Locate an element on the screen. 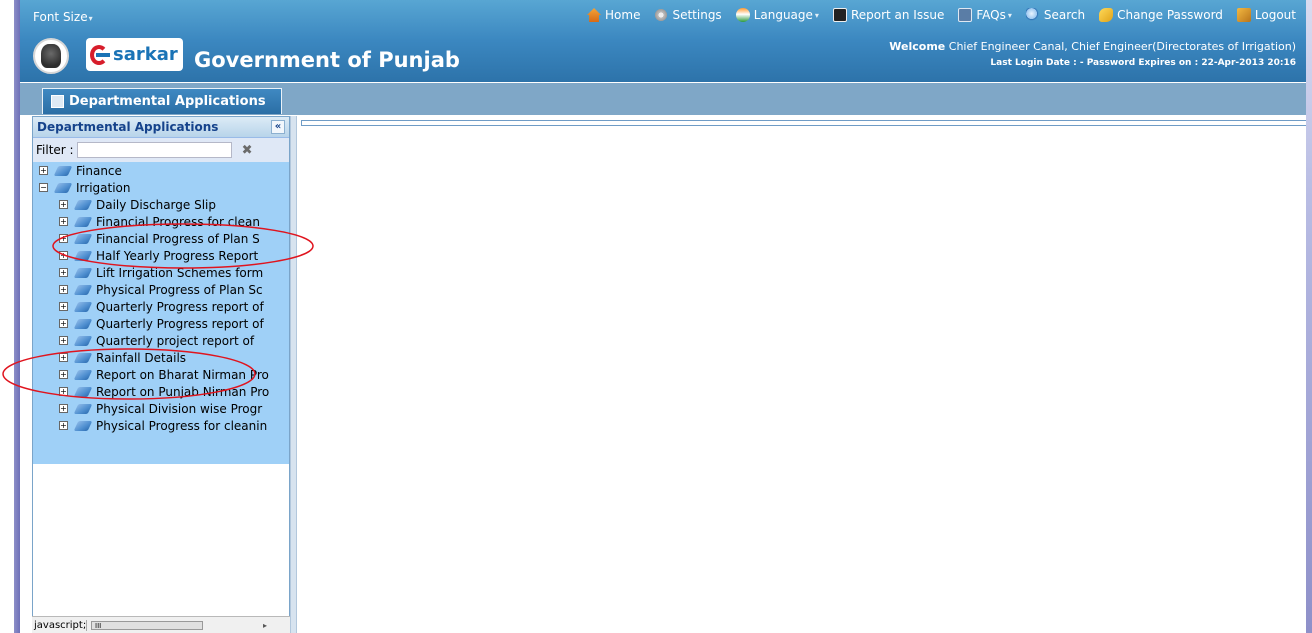 The height and width of the screenshot is (633, 1312). tree-item-label: Quarterly project report of is located at coordinates (175, 340).